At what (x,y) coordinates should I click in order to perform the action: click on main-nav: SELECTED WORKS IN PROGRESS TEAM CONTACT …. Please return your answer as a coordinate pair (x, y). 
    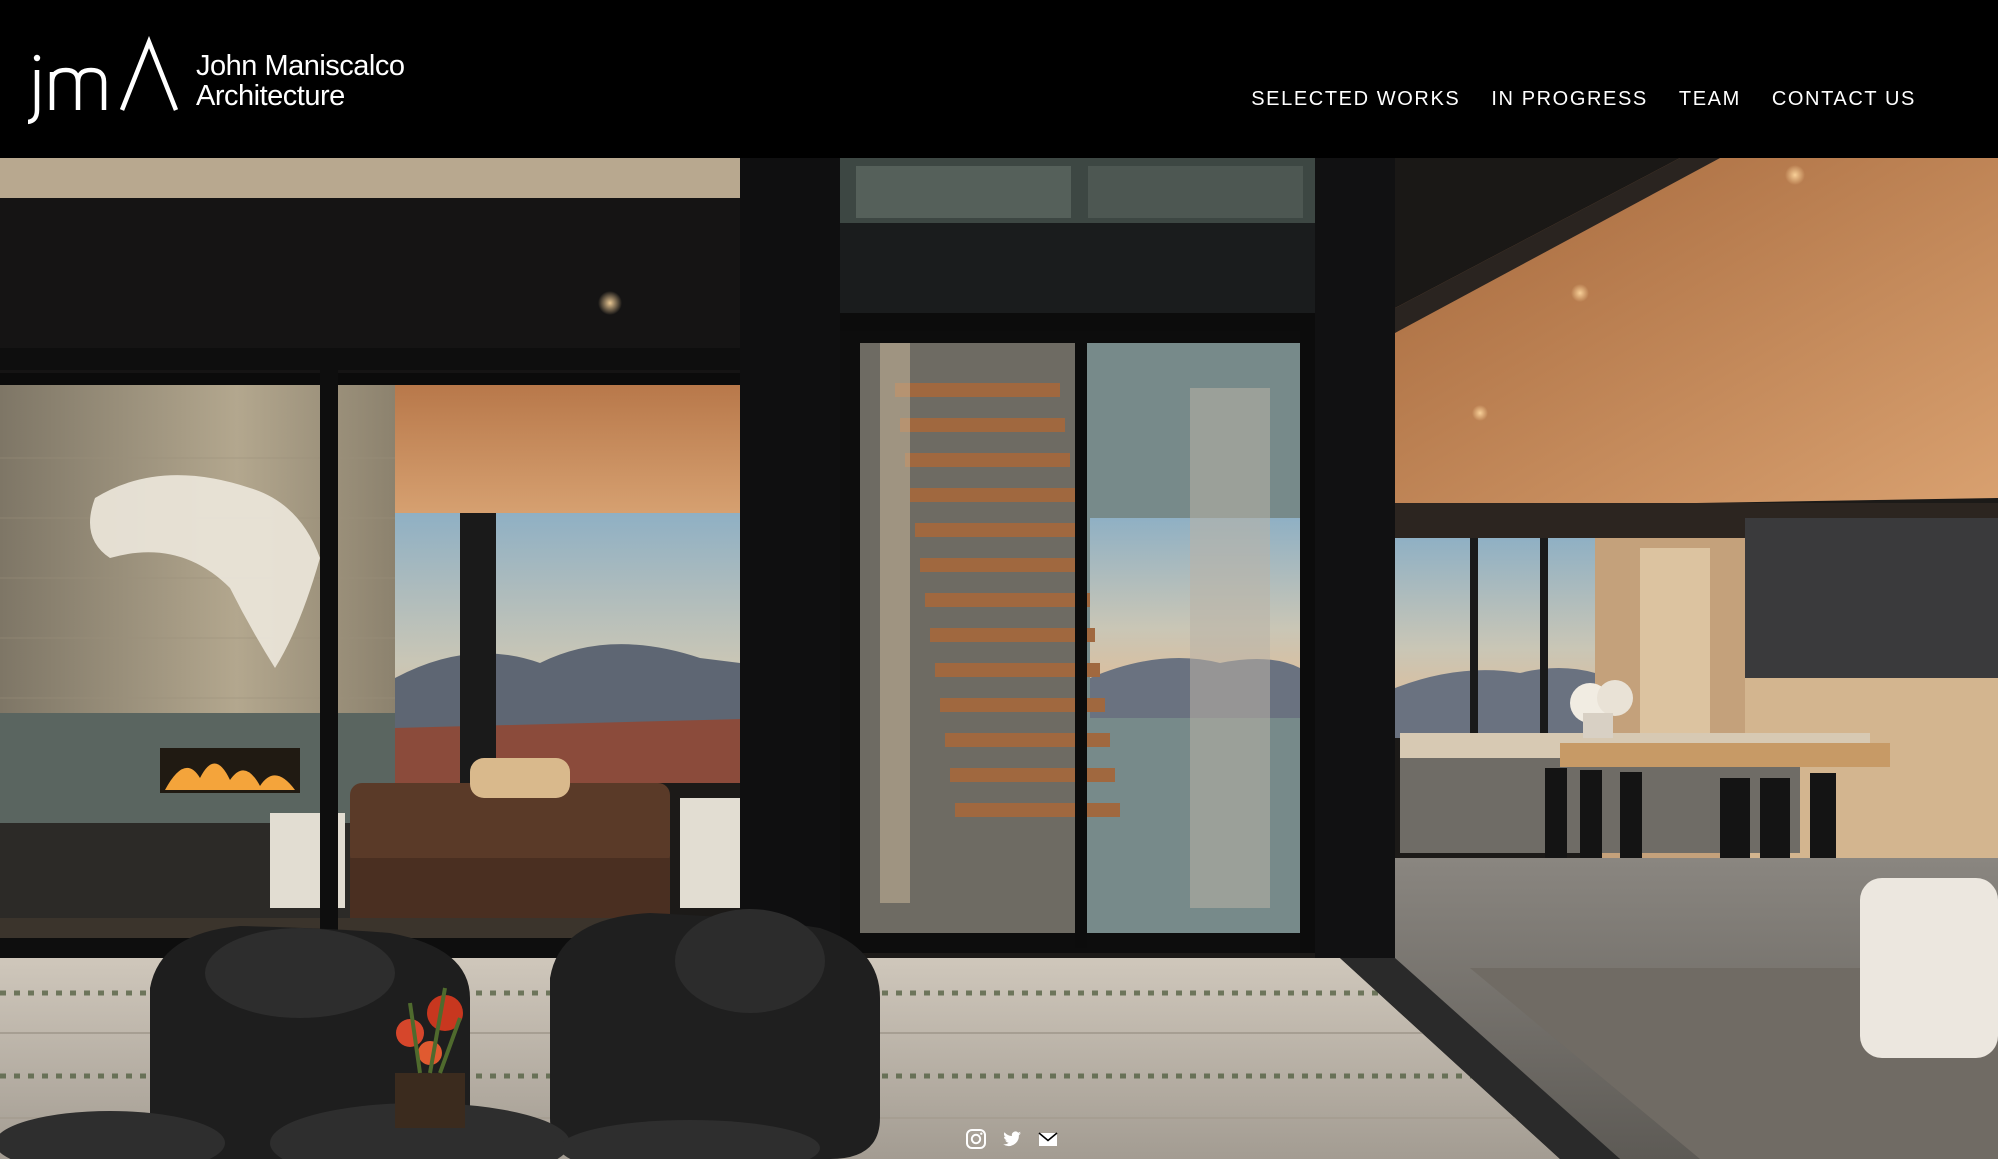
    Looking at the image, I should click on (1583, 99).